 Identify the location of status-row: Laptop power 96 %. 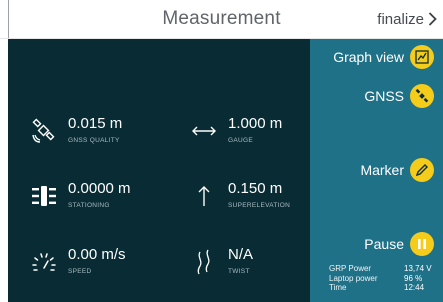
(381, 279).